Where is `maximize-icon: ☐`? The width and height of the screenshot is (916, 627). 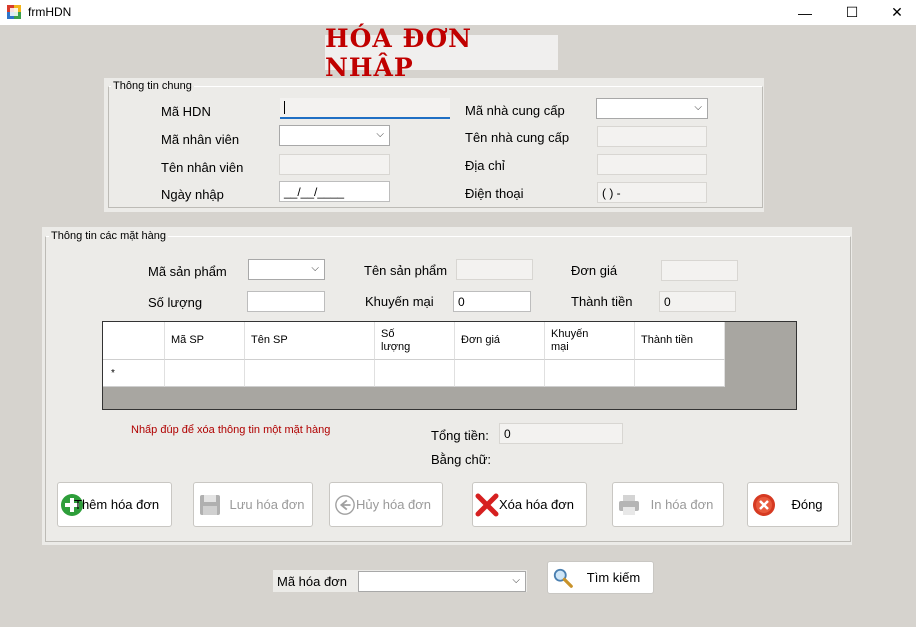
maximize-icon: ☐ is located at coordinates (852, 12).